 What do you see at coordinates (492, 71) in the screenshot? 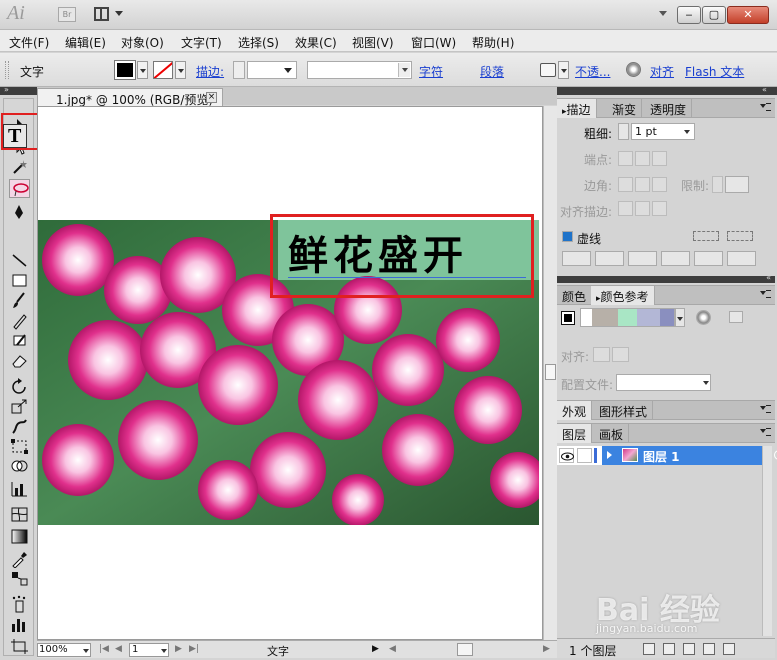
I see `paragraph-link: 段落` at bounding box center [492, 71].